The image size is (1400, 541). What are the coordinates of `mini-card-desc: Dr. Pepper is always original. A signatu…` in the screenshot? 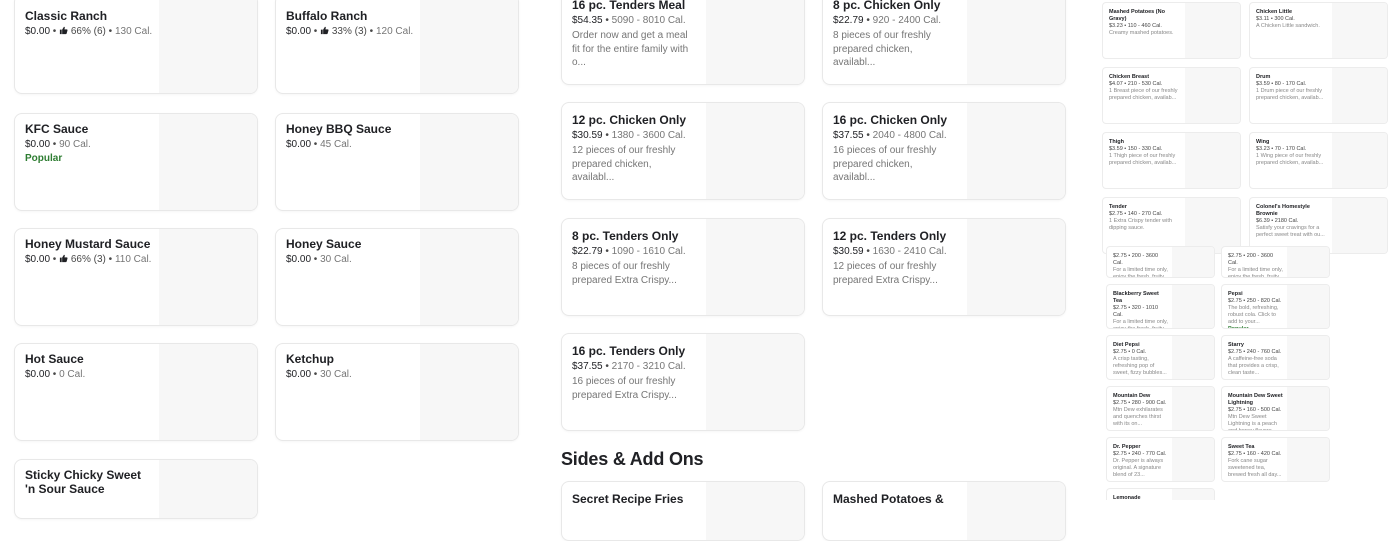 It's located at (1138, 468).